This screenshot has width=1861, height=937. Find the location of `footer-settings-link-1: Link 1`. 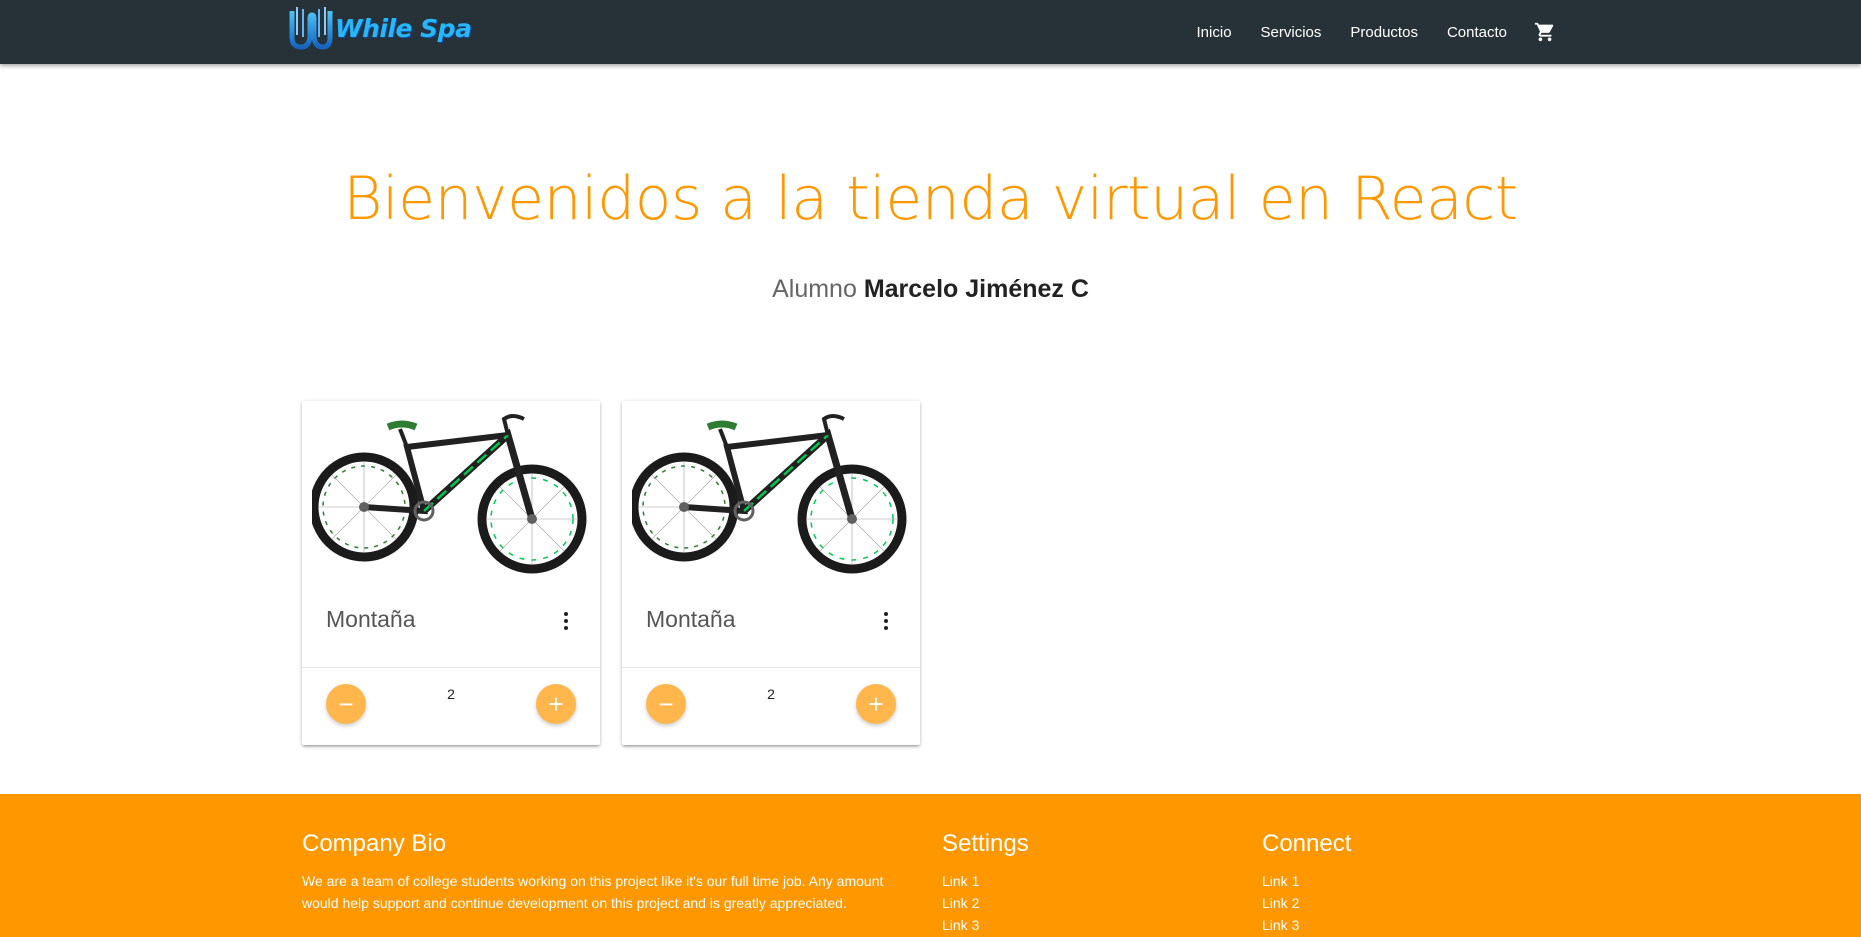

footer-settings-link-1: Link 1 is located at coordinates (985, 881).